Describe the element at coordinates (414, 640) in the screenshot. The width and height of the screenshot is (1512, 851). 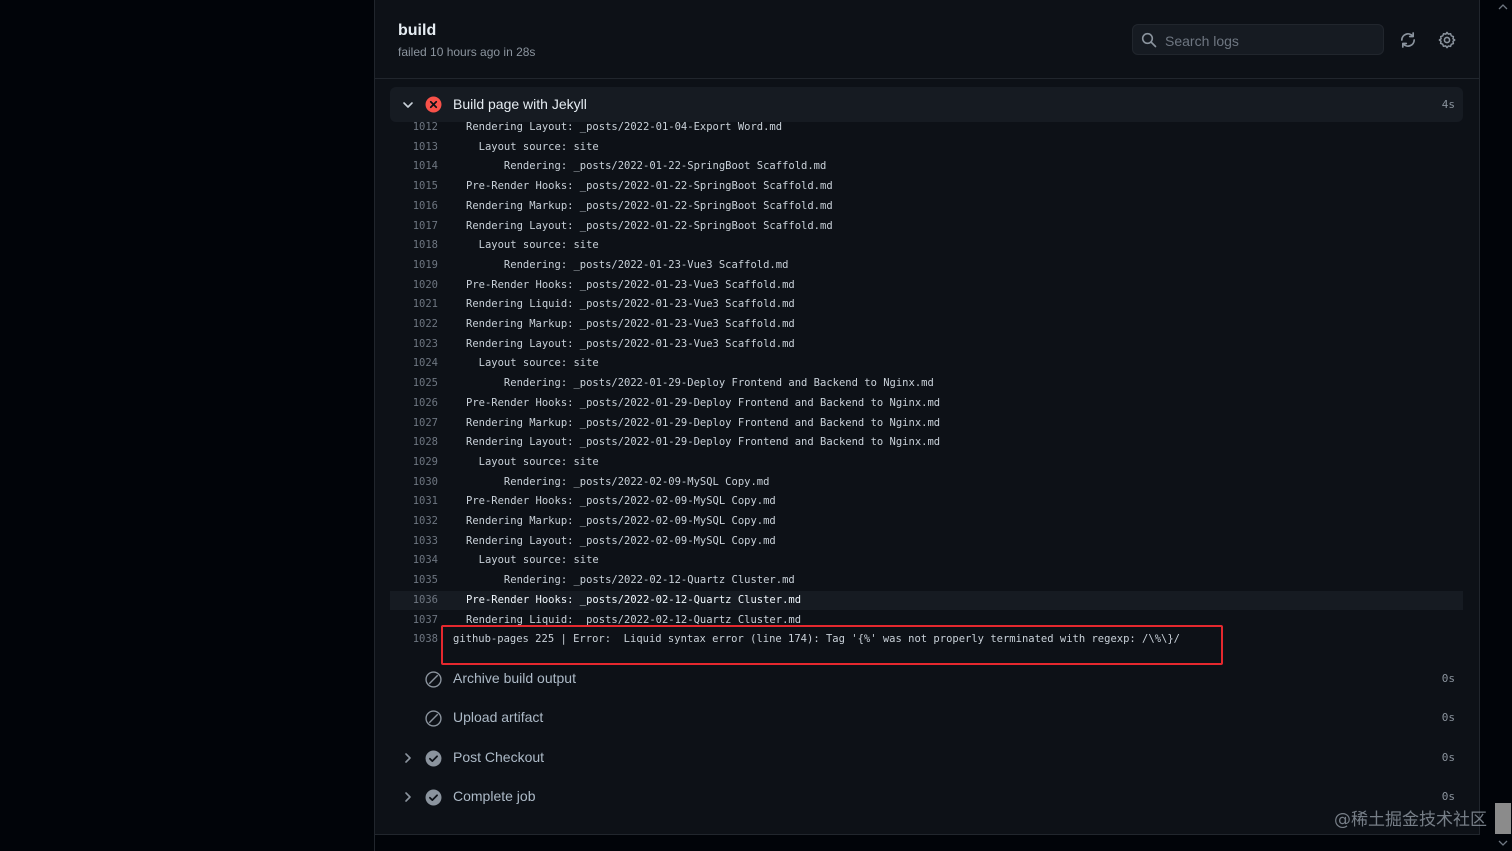
I see `log-line-number: 1038` at that location.